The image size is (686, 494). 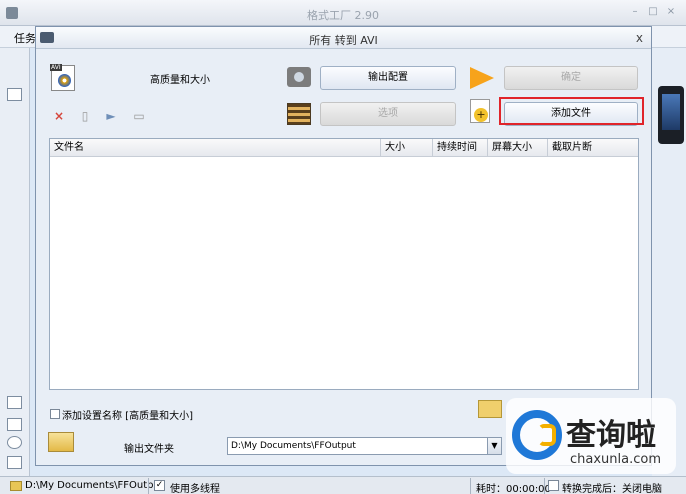 What do you see at coordinates (611, 435) in the screenshot?
I see `watermark-text: 查询啦` at bounding box center [611, 435].